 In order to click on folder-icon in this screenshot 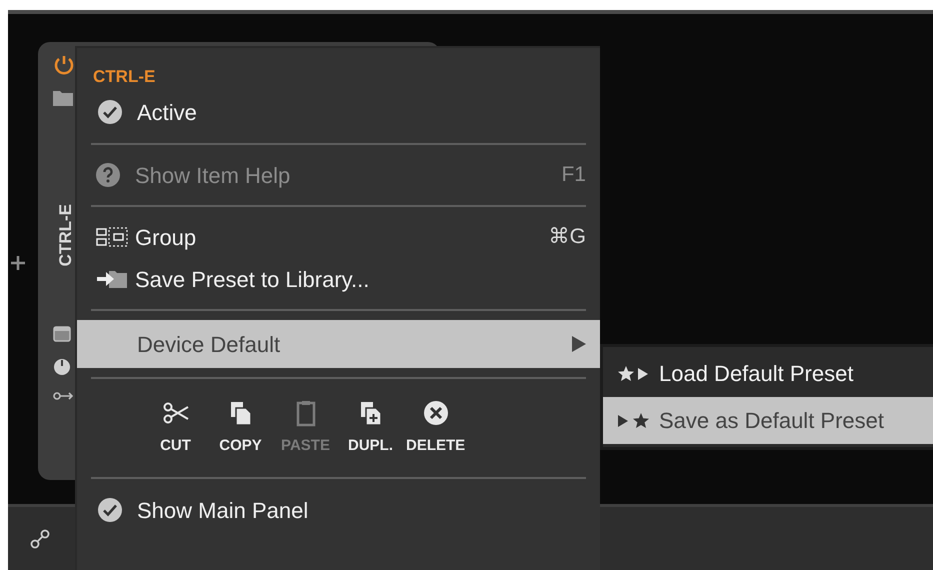, I will do `click(63, 98)`.